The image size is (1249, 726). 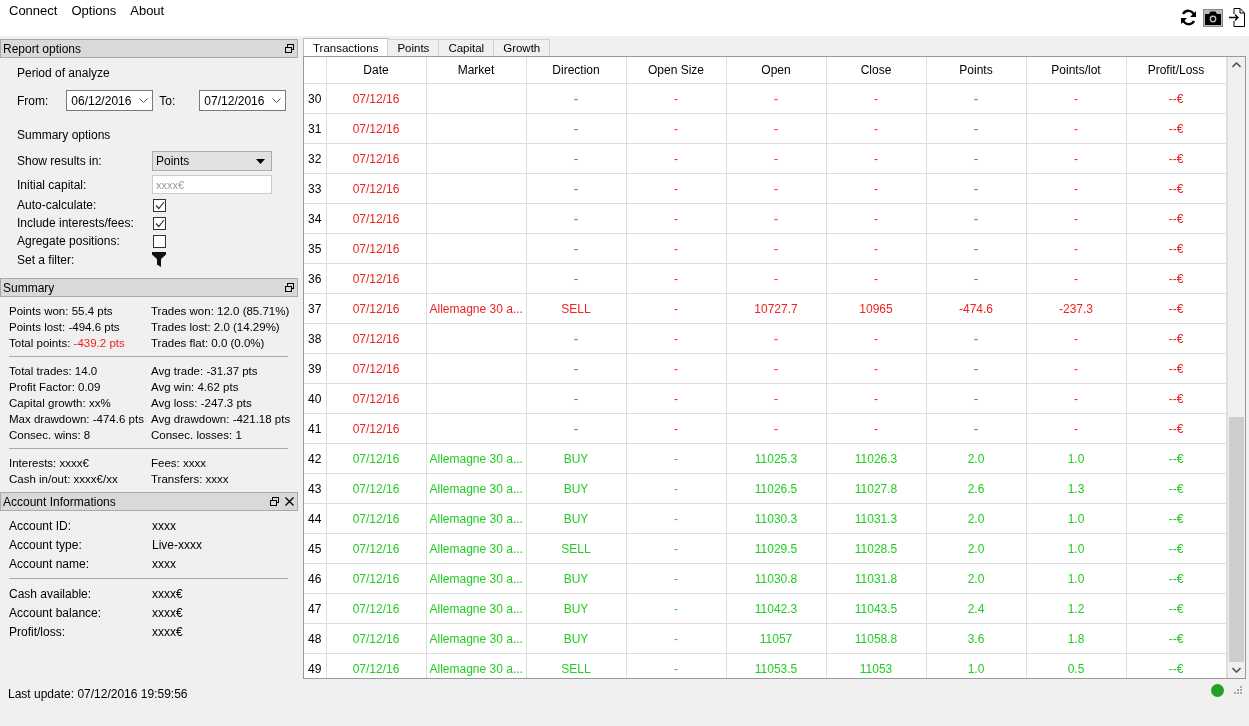 What do you see at coordinates (94, 10) in the screenshot?
I see `menu-item: Options` at bounding box center [94, 10].